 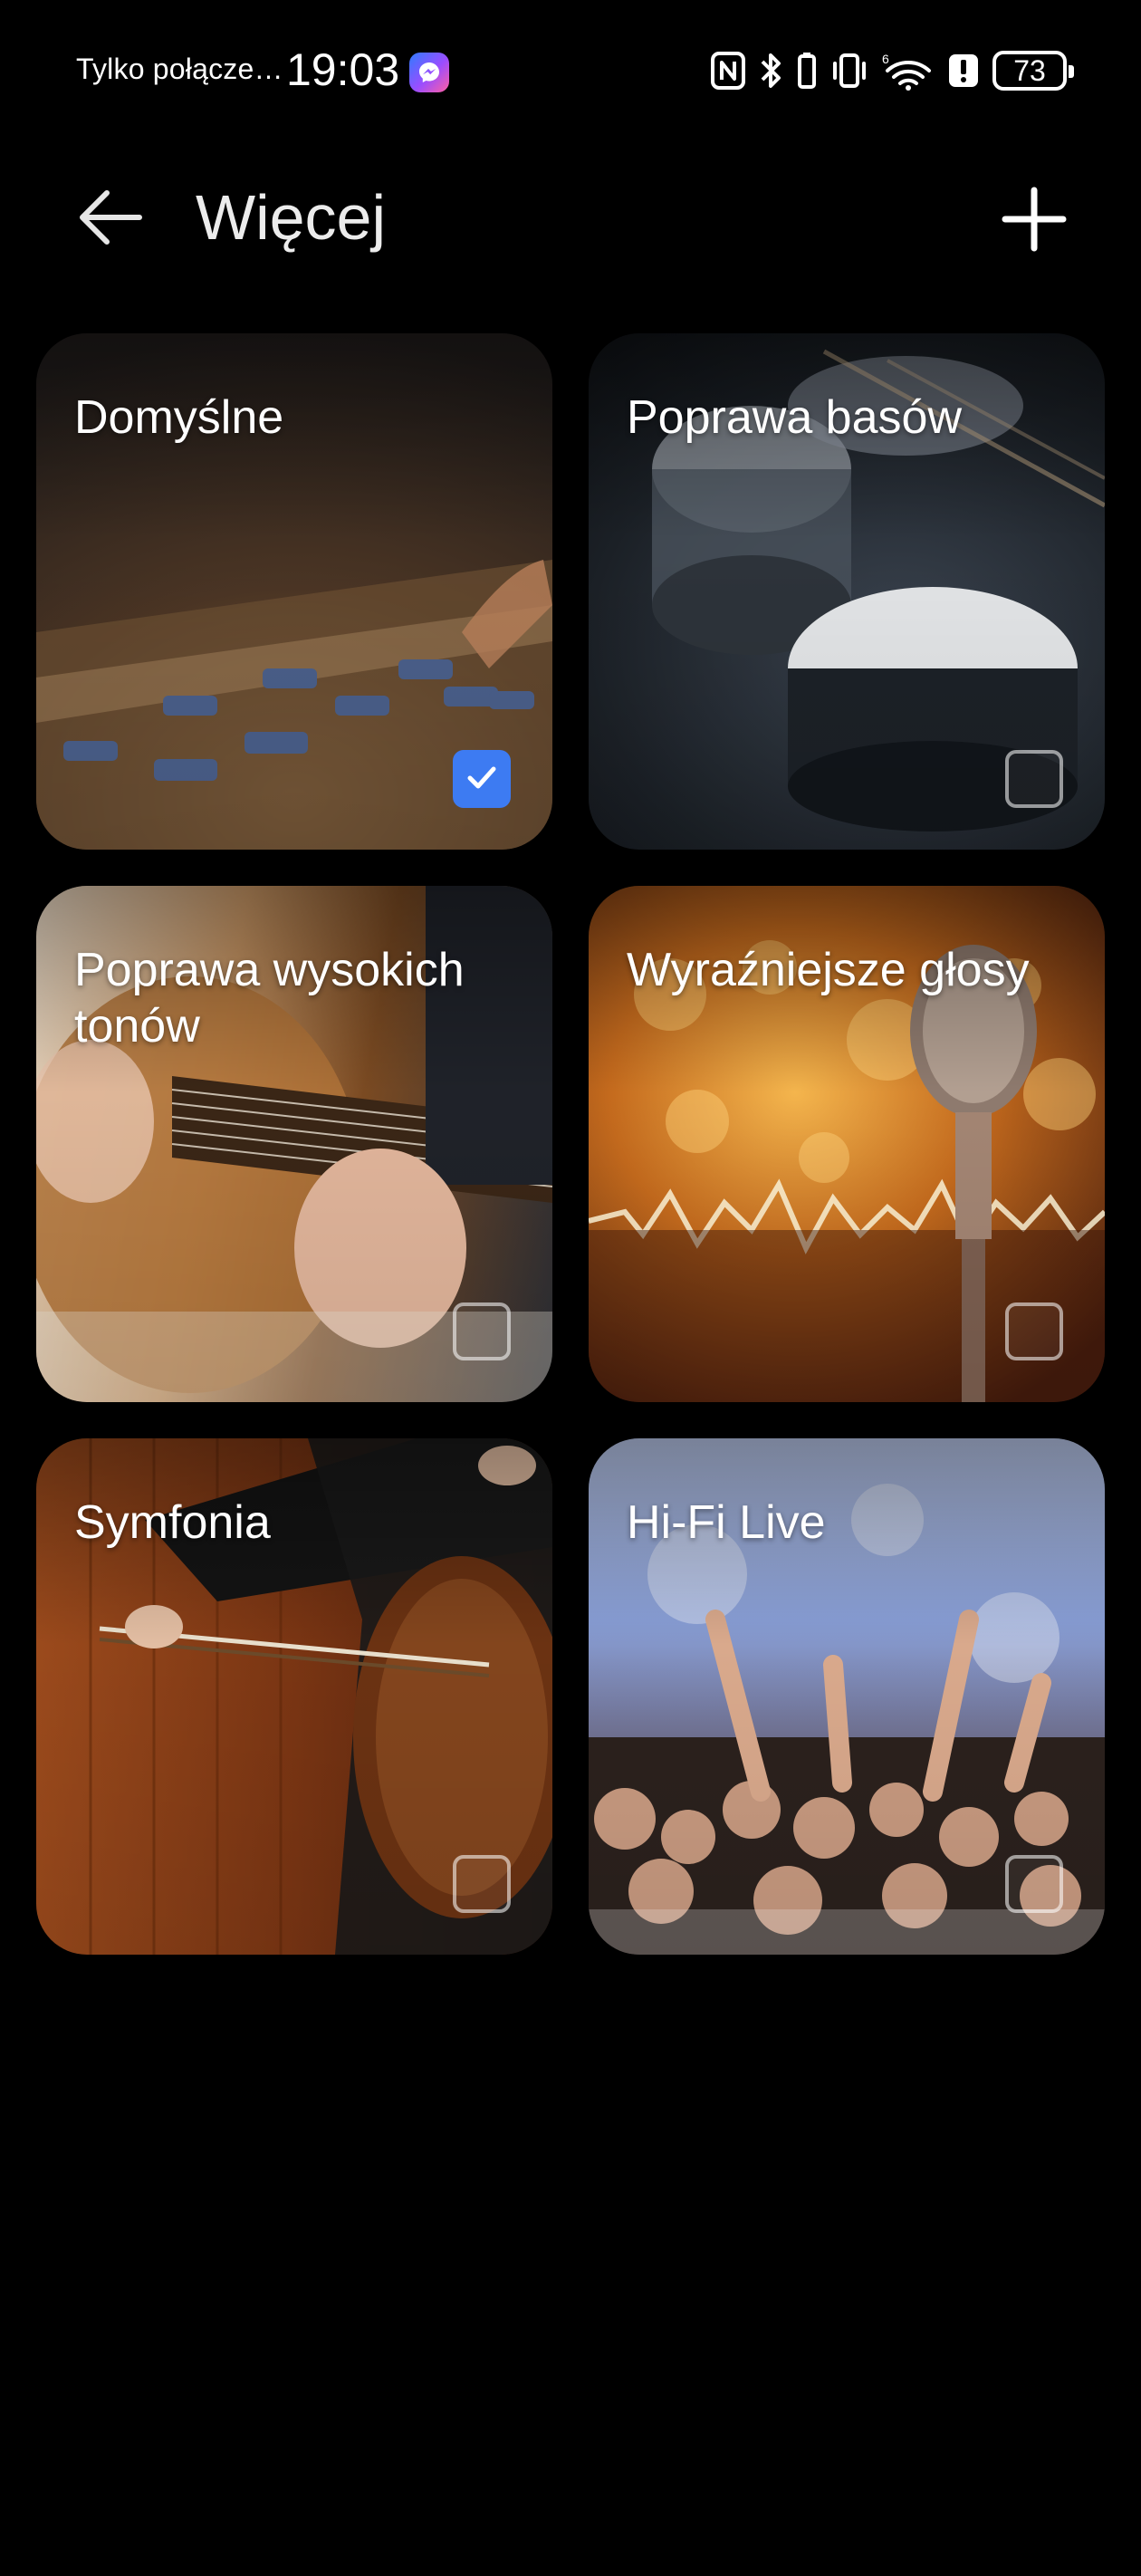 I want to click on preset-card-bass-boost: Poprawa basów, so click(x=847, y=591).